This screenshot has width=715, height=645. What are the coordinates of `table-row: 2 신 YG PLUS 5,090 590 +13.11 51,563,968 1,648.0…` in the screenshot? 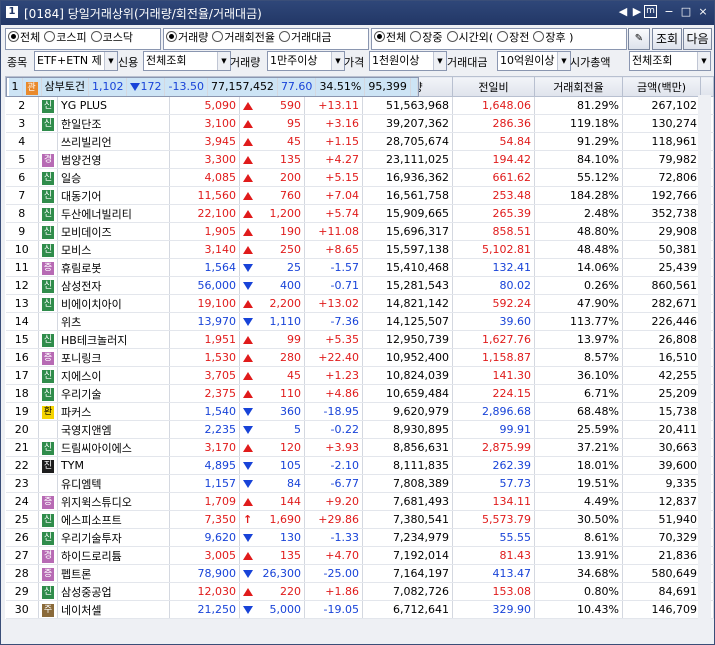 It's located at (359, 106).